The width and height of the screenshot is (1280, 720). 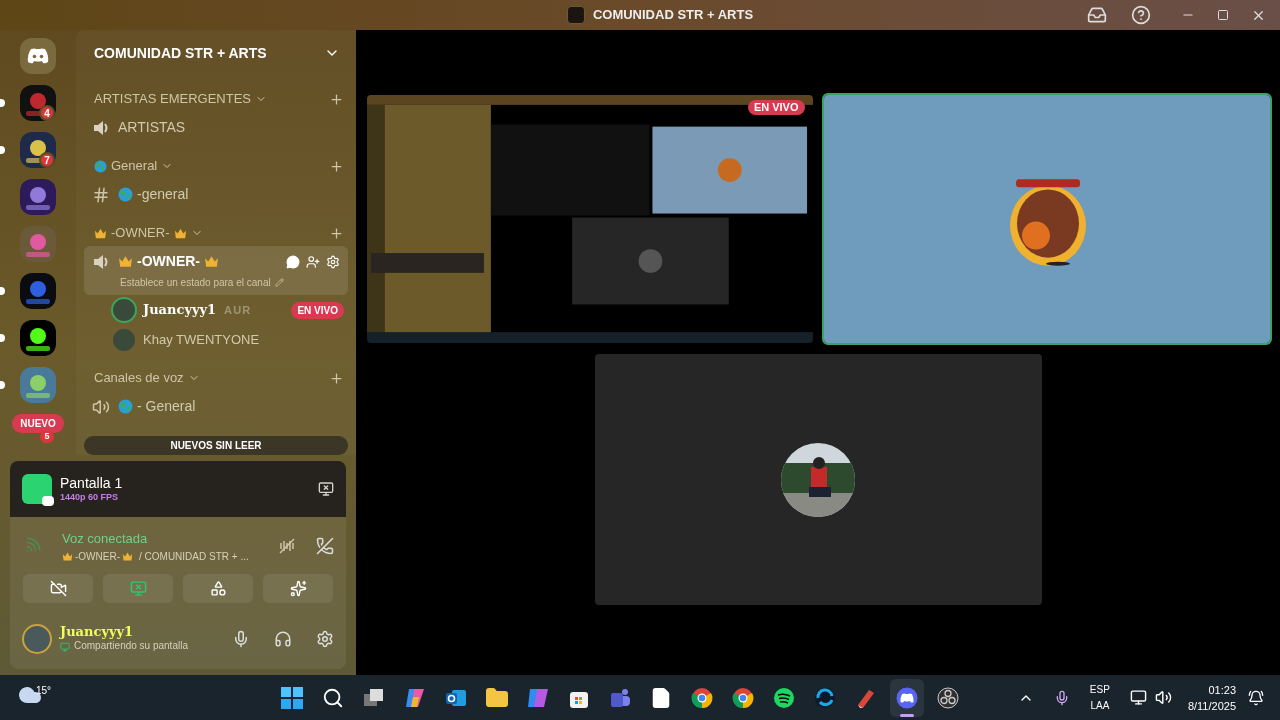 I want to click on category-name: Canales de voz, so click(x=139, y=378).